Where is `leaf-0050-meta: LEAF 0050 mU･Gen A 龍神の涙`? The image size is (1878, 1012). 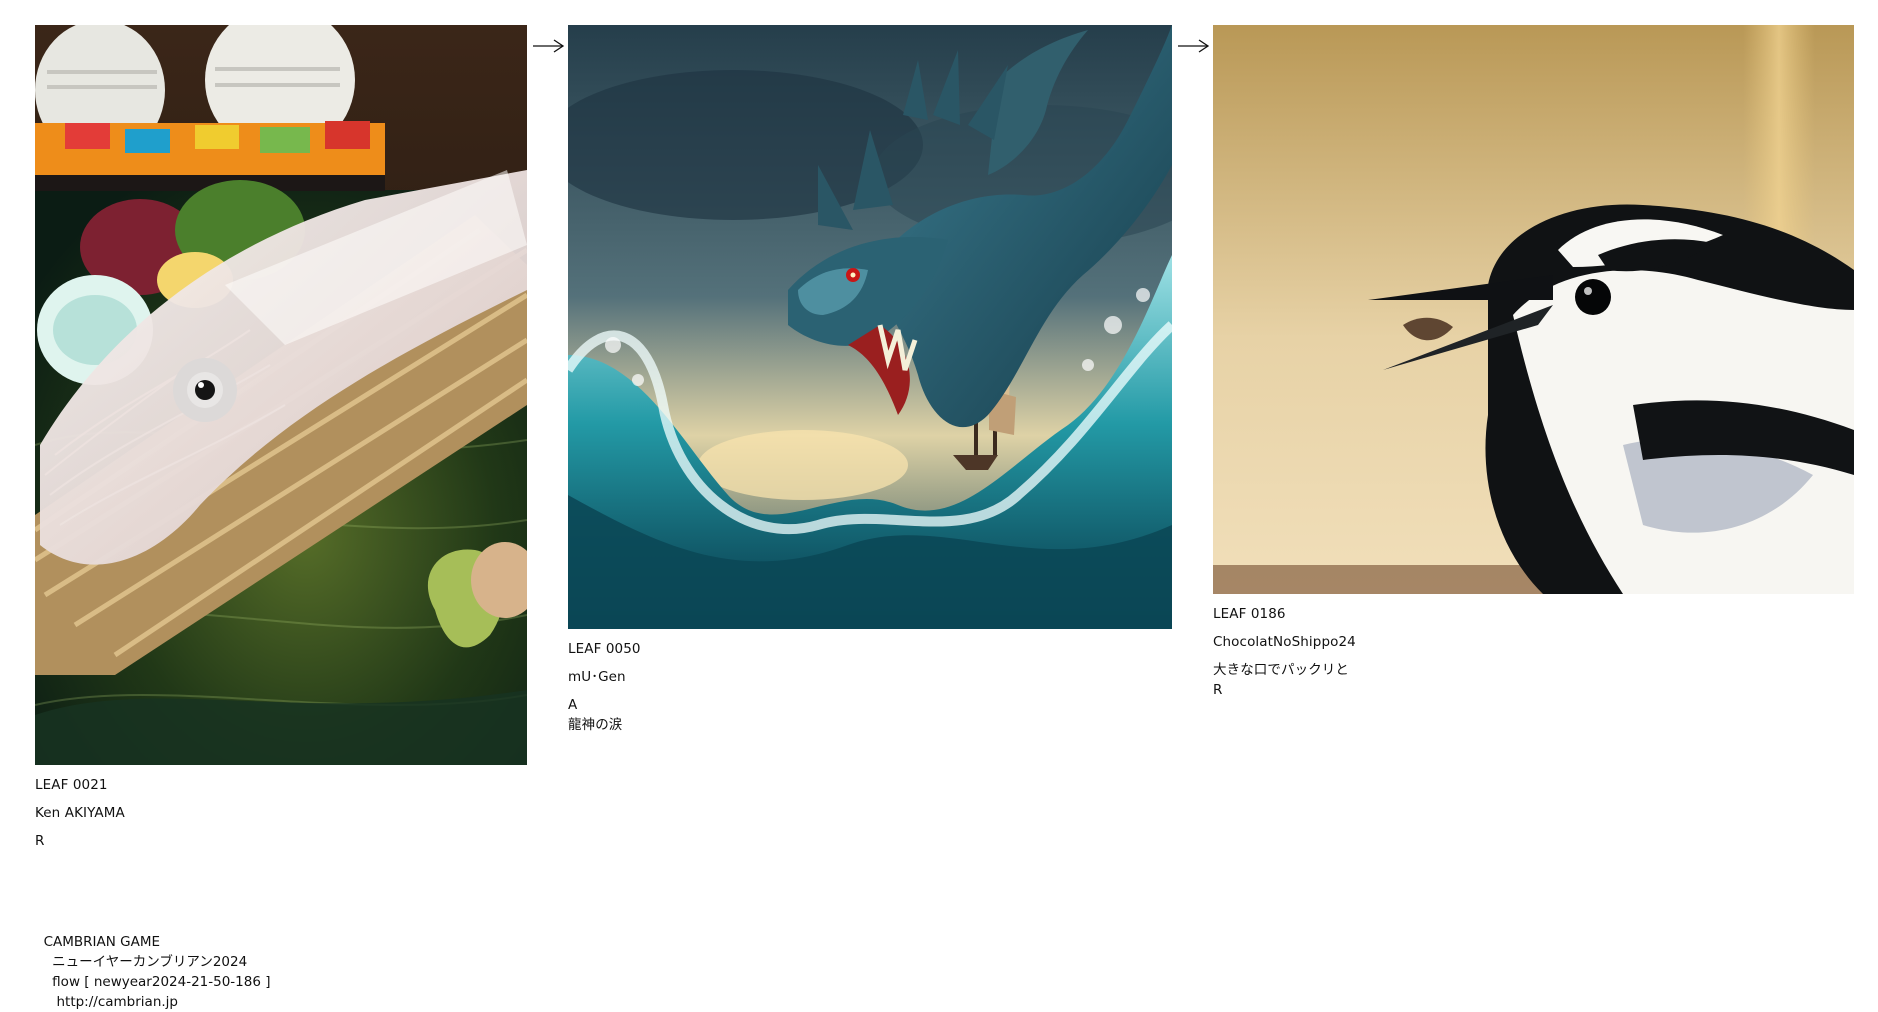
leaf-0050-meta: LEAF 0050 mU･Gen A 龍神の涙 is located at coordinates (870, 687).